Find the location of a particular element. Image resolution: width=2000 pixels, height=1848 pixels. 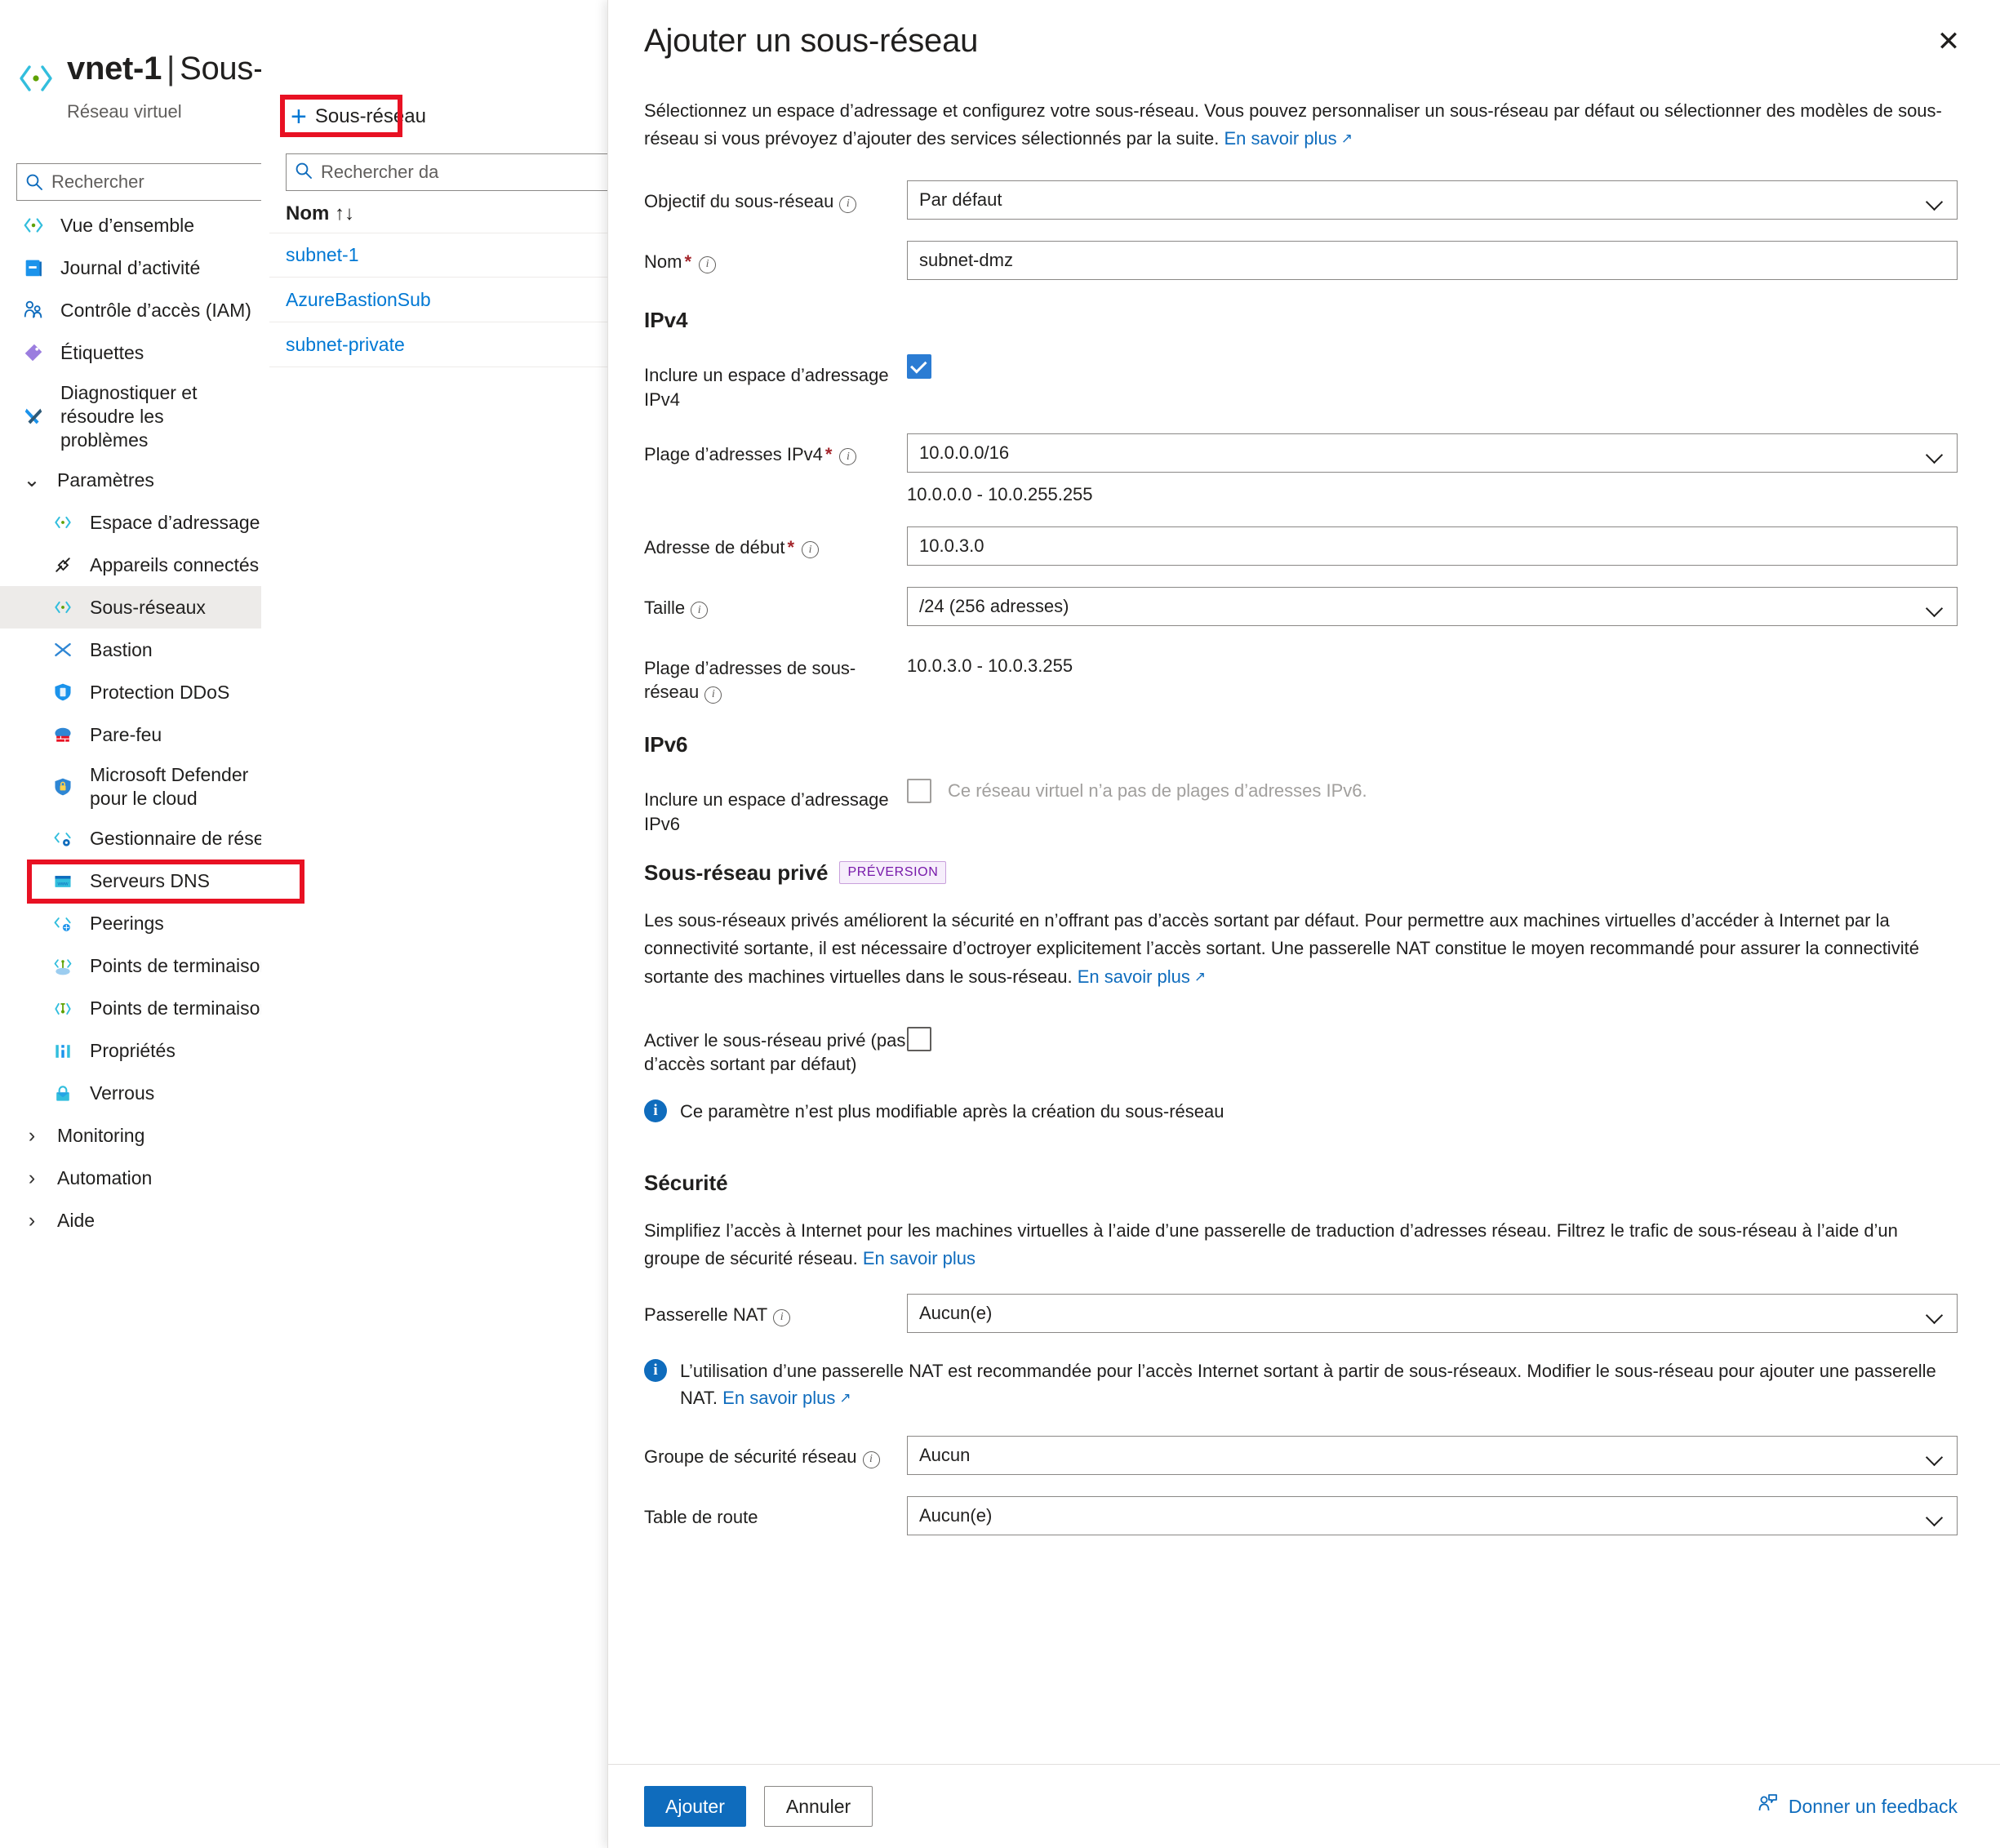

dns-servers-icon: www is located at coordinates (63, 881).